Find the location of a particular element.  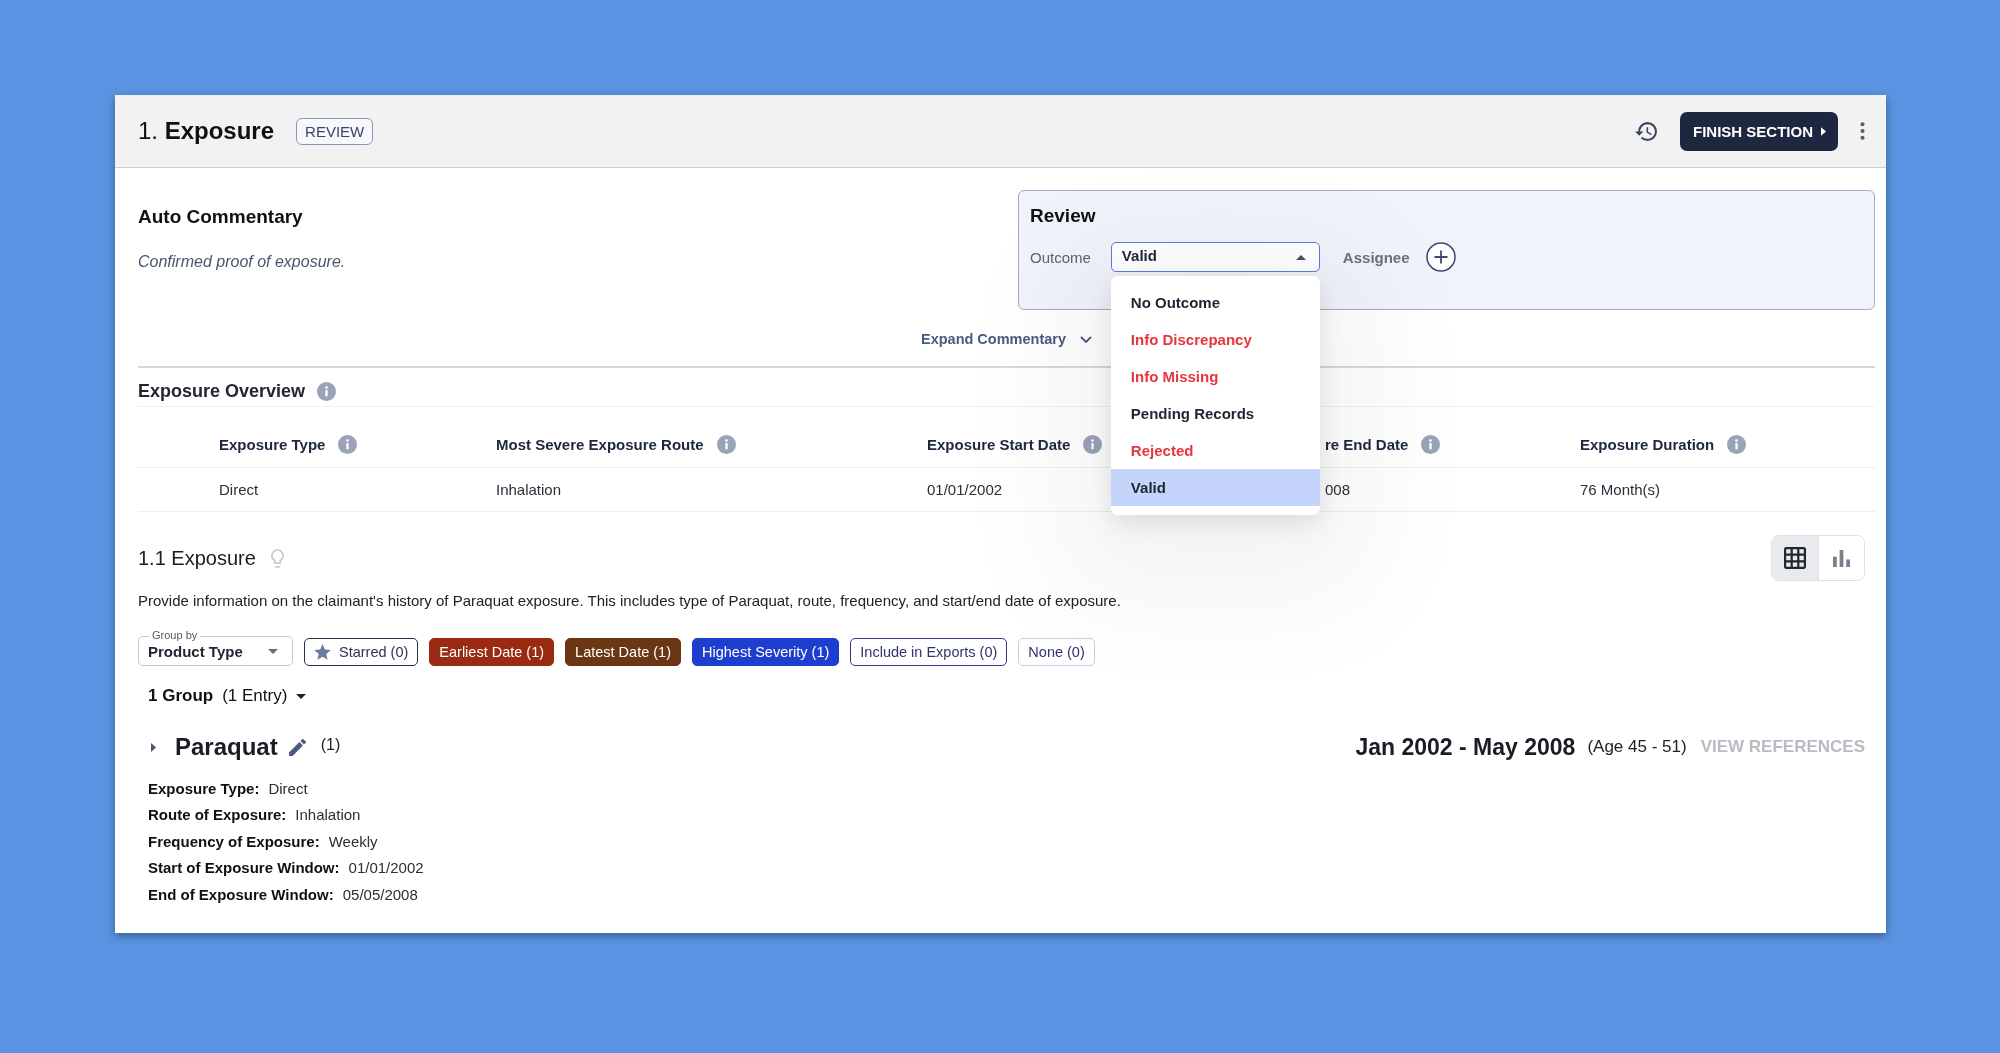

table-cell: 01/01/2002 is located at coordinates (965, 489).